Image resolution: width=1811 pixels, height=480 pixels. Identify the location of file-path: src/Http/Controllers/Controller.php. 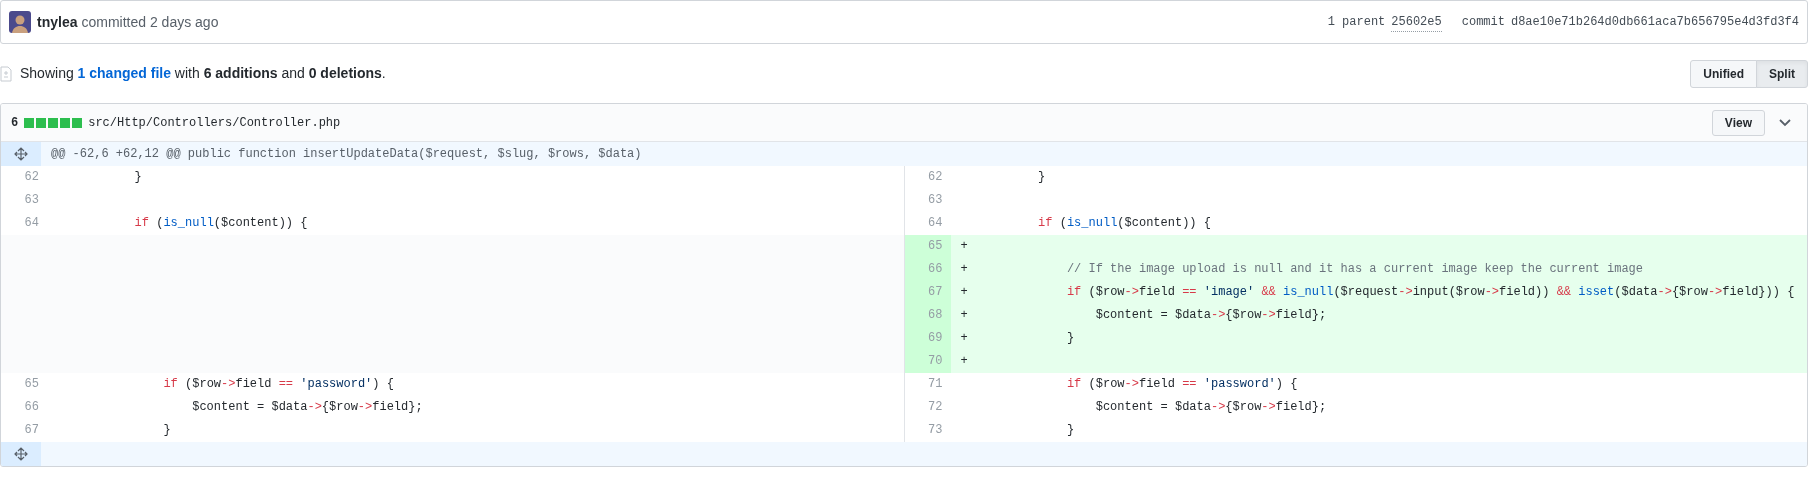
(214, 122).